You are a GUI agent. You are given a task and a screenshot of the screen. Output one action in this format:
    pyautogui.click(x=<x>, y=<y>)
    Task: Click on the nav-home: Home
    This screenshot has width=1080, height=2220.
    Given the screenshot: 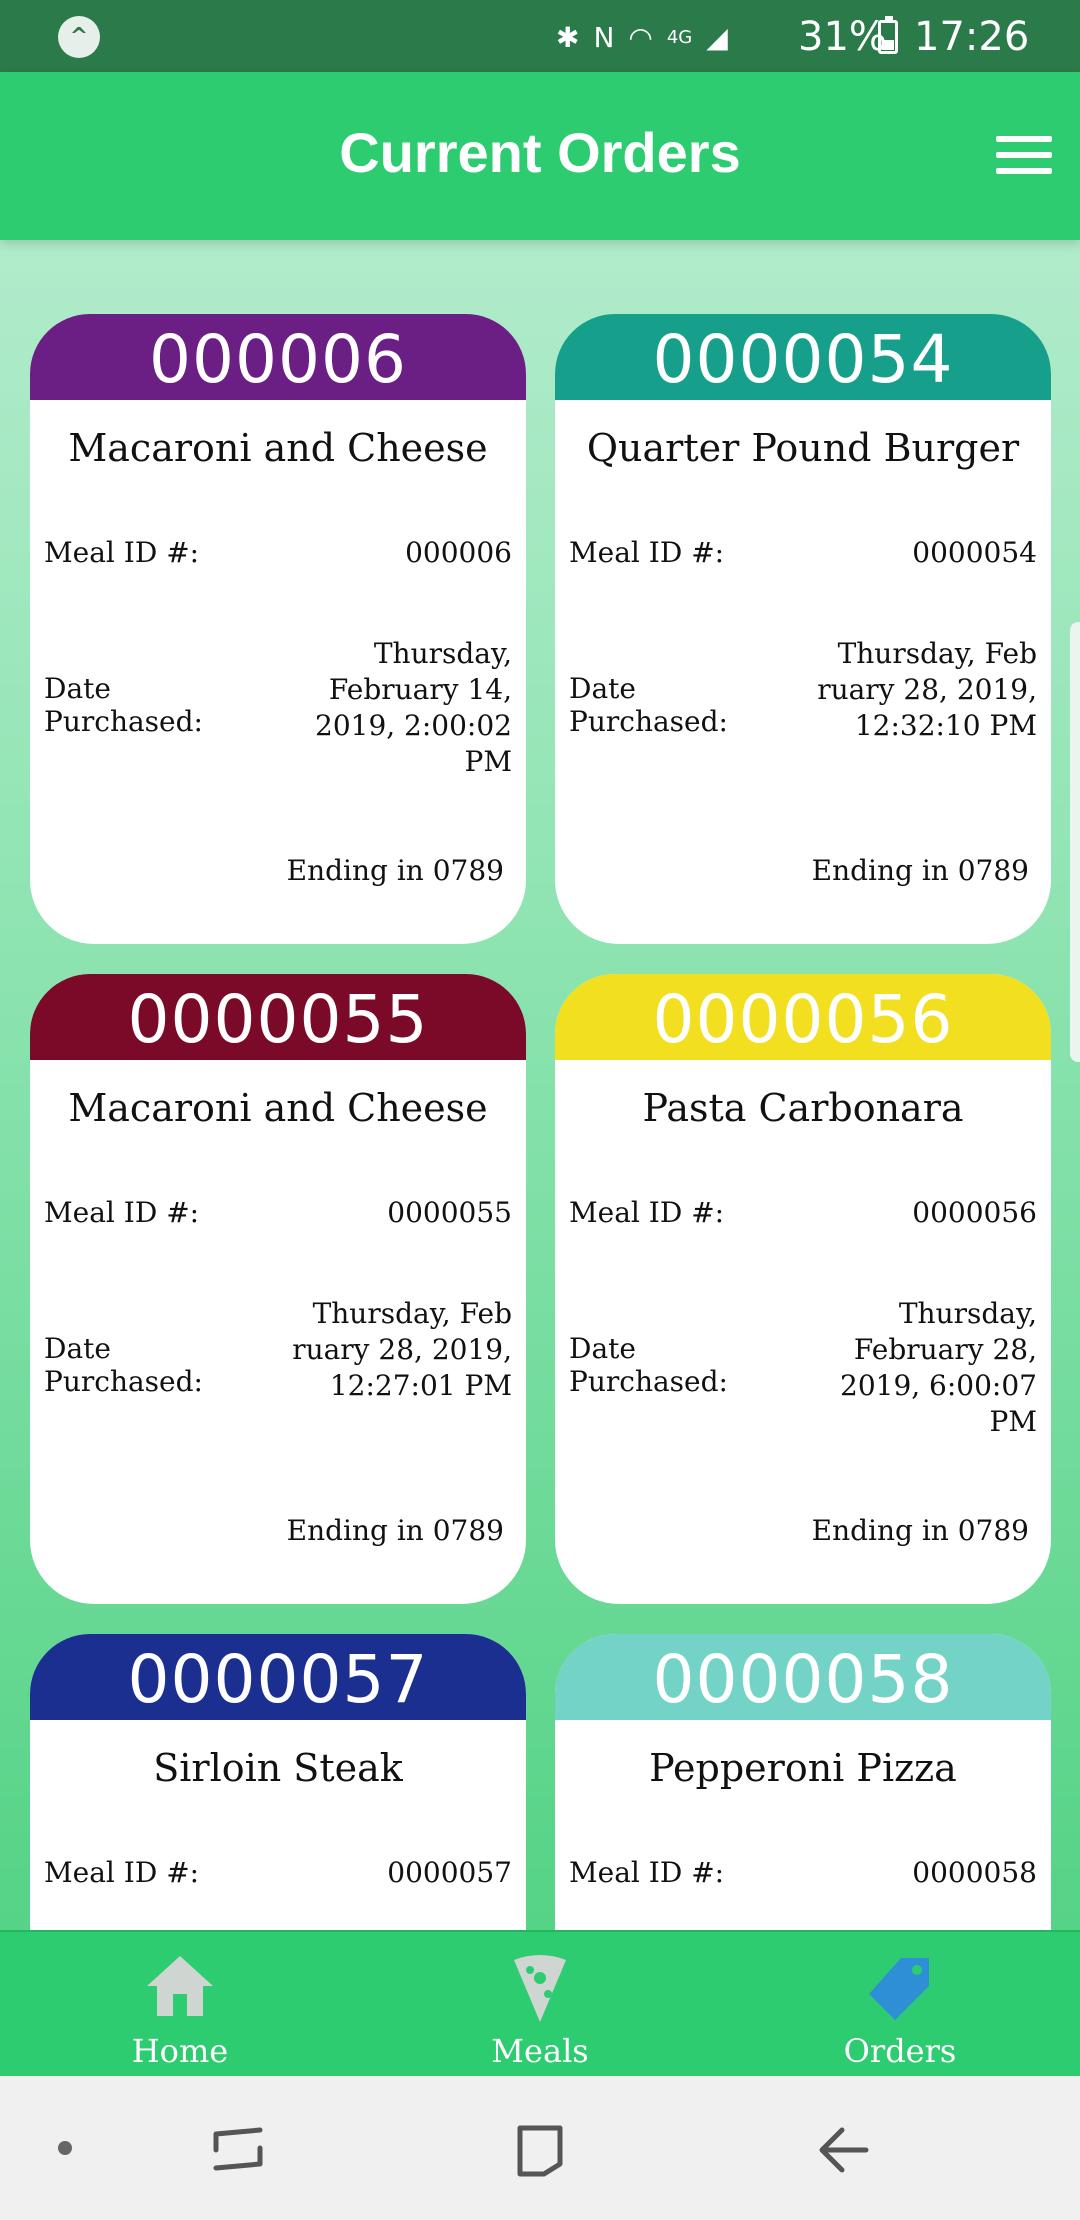 What is the action you would take?
    pyautogui.click(x=180, y=2005)
    